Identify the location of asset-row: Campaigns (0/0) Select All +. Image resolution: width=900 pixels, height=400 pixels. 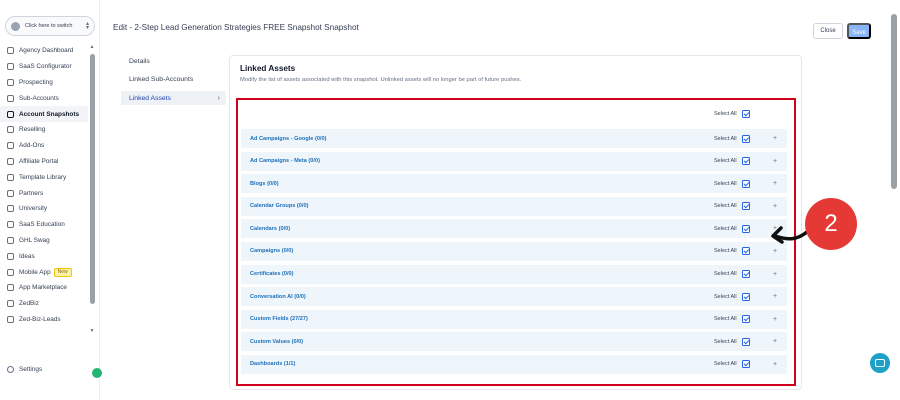
(514, 251).